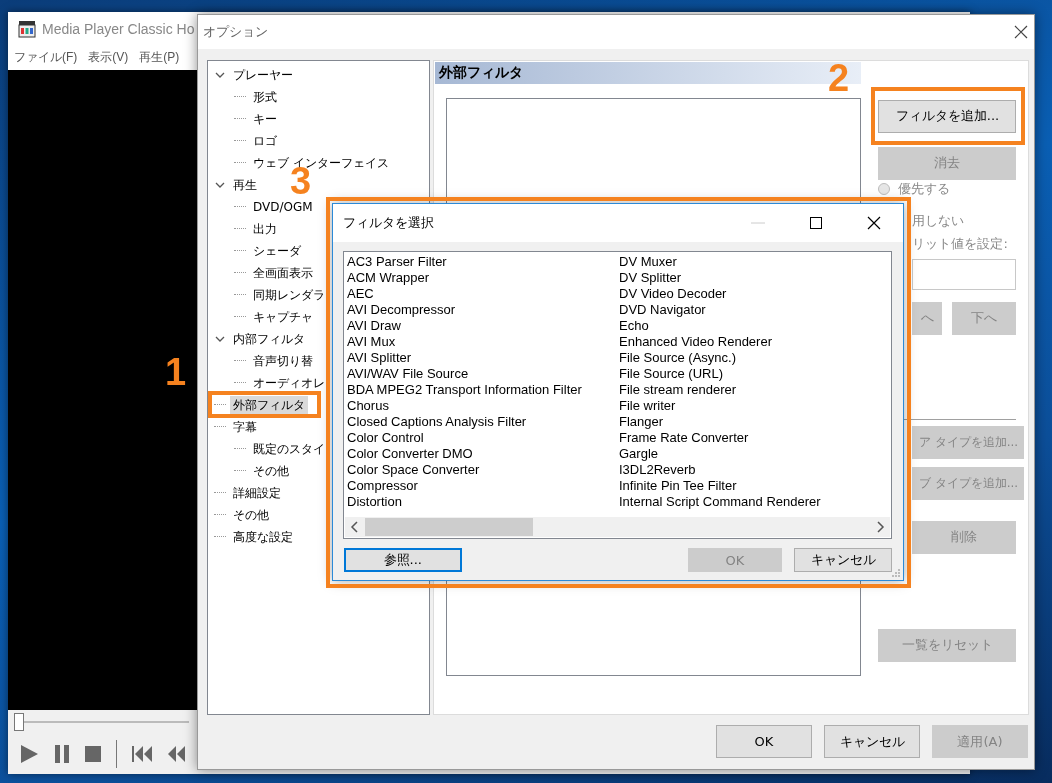  Describe the element at coordinates (176, 372) in the screenshot. I see `step-number: 1` at that location.